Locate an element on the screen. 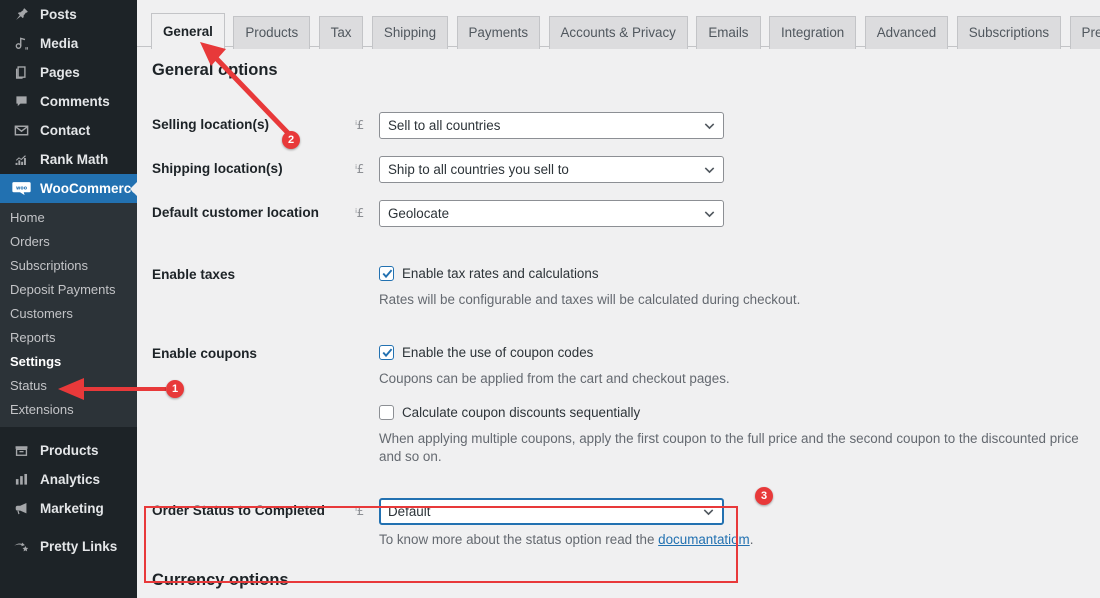  selling-location-value: Sell to all countries is located at coordinates (444, 125).